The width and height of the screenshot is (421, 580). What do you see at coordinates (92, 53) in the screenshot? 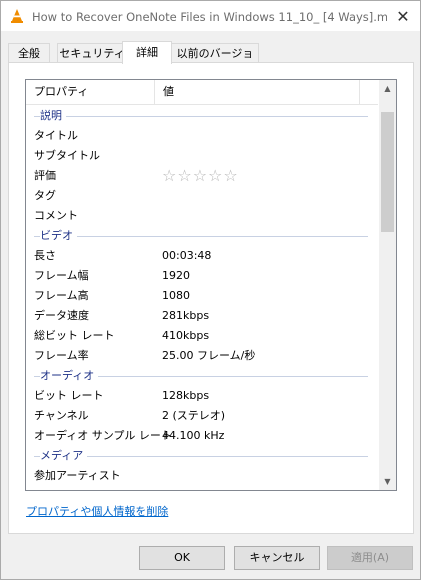
I see `tab-security: セキュリティ` at bounding box center [92, 53].